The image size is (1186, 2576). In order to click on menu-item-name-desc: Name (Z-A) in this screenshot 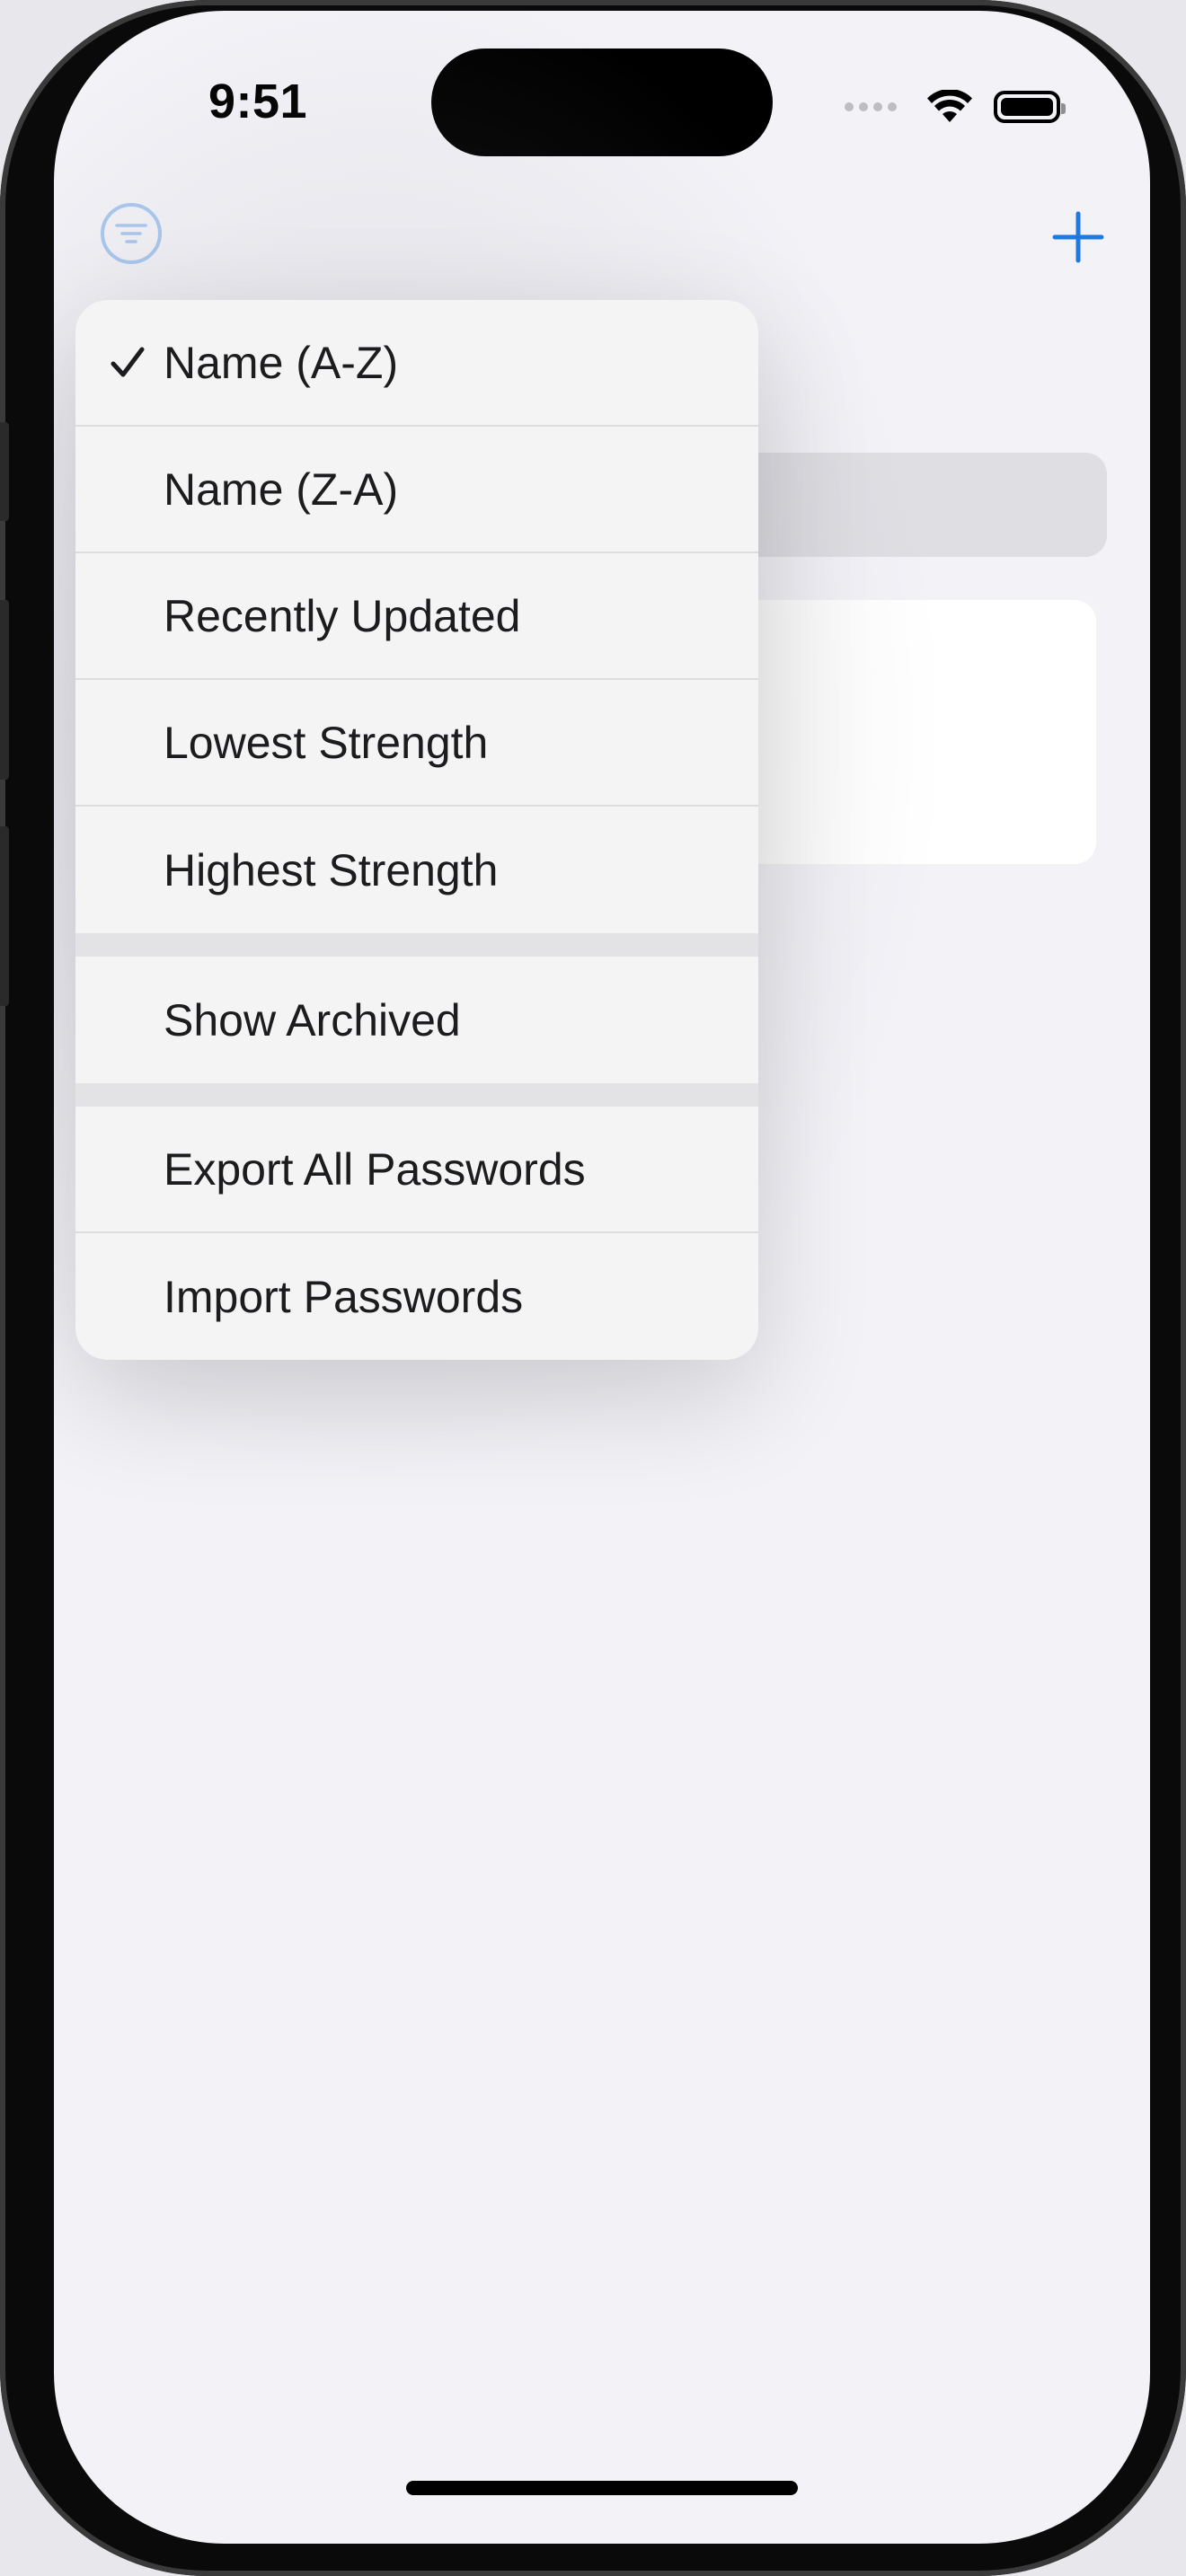, I will do `click(416, 490)`.